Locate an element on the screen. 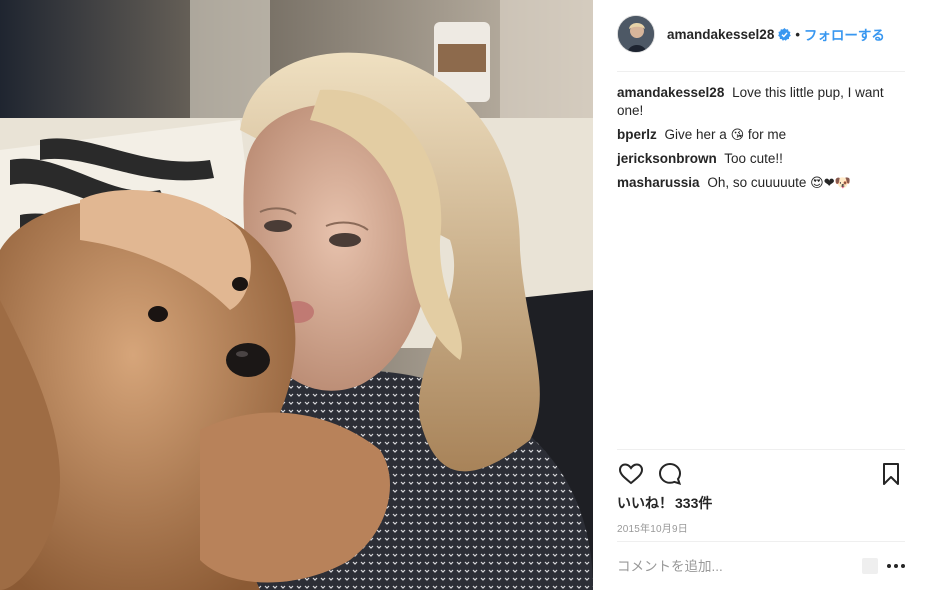 The height and width of the screenshot is (590, 927). heart-outline-icon is located at coordinates (631, 474).